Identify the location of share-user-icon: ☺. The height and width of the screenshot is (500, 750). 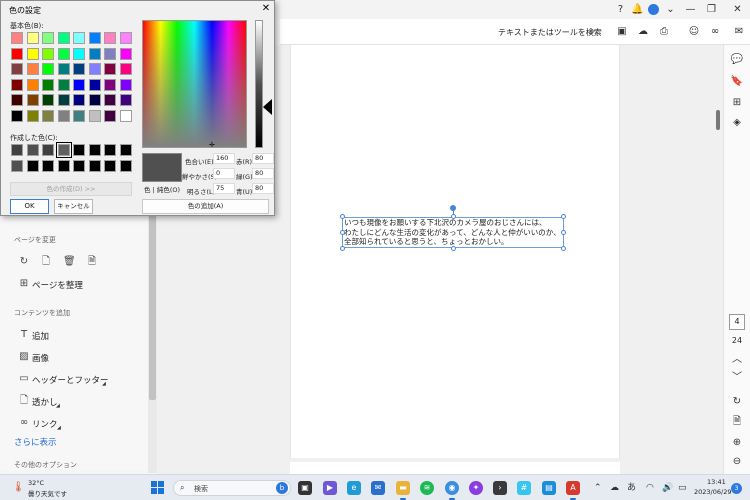
(694, 32).